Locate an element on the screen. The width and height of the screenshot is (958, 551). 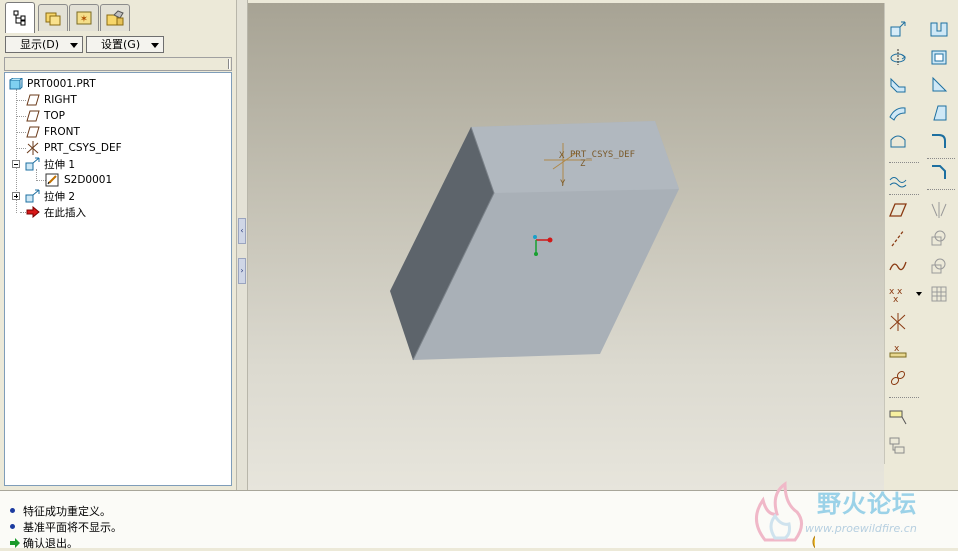
tree-item-csys: PRT_CSYS_DEF is located at coordinates (73, 148).